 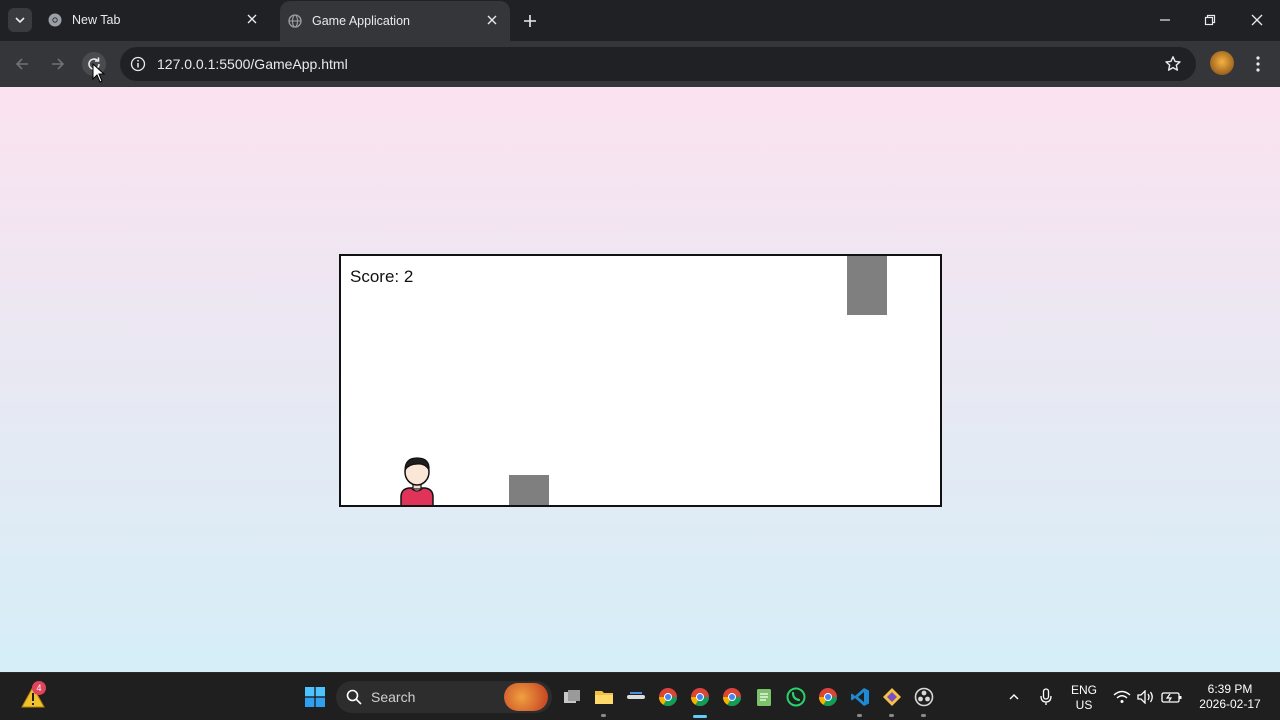 I want to click on globe-icon, so click(x=295, y=21).